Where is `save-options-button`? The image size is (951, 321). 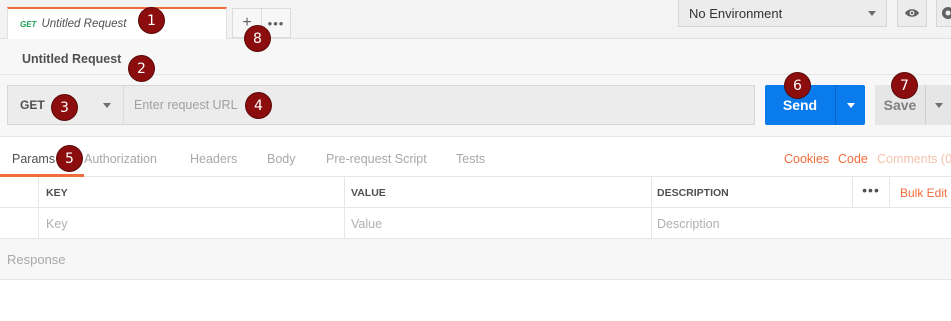
save-options-button is located at coordinates (938, 105).